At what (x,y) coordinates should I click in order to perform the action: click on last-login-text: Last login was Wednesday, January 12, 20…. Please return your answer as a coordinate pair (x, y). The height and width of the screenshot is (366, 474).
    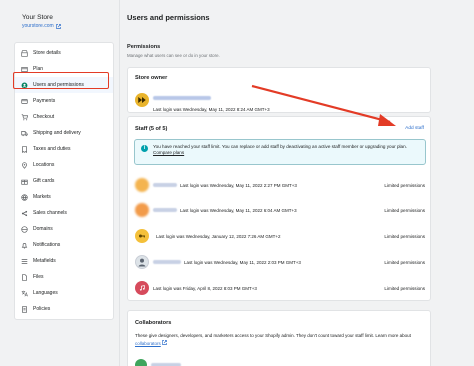
    Looking at the image, I should click on (218, 236).